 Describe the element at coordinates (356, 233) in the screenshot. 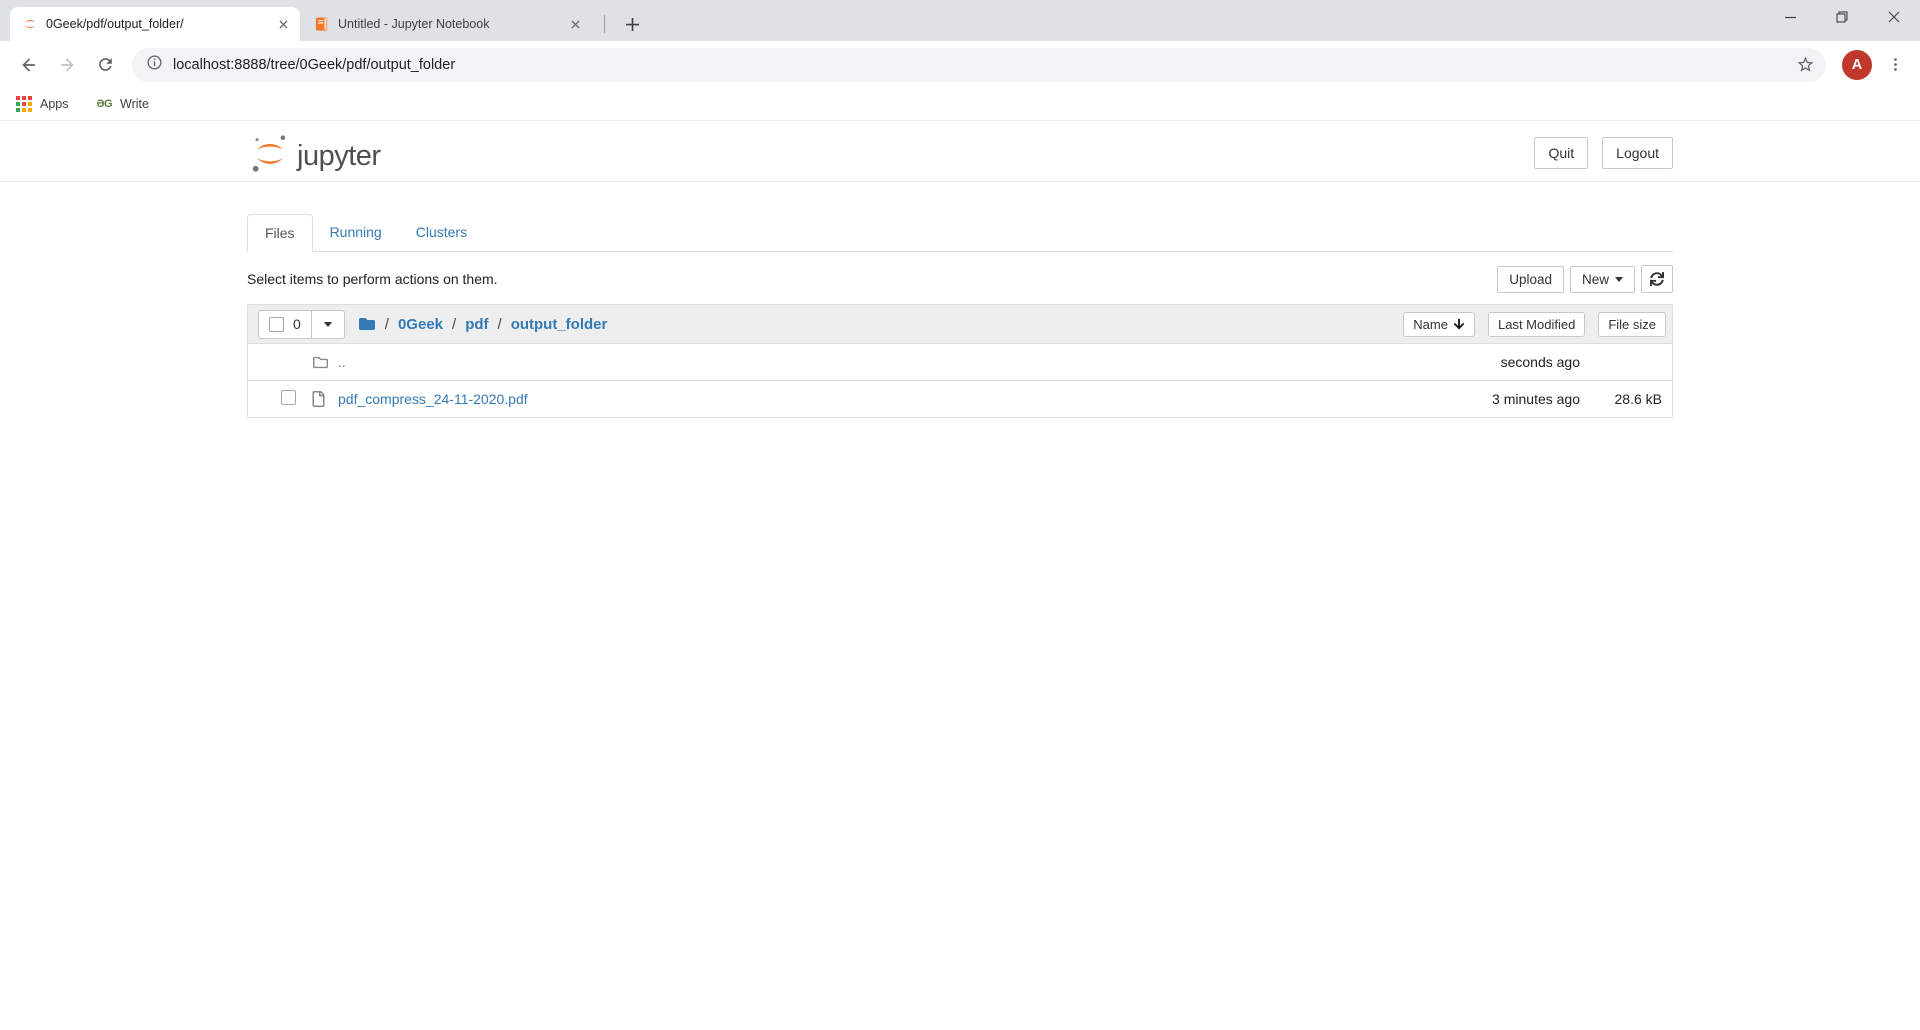

I see `tab-running: Running` at that location.